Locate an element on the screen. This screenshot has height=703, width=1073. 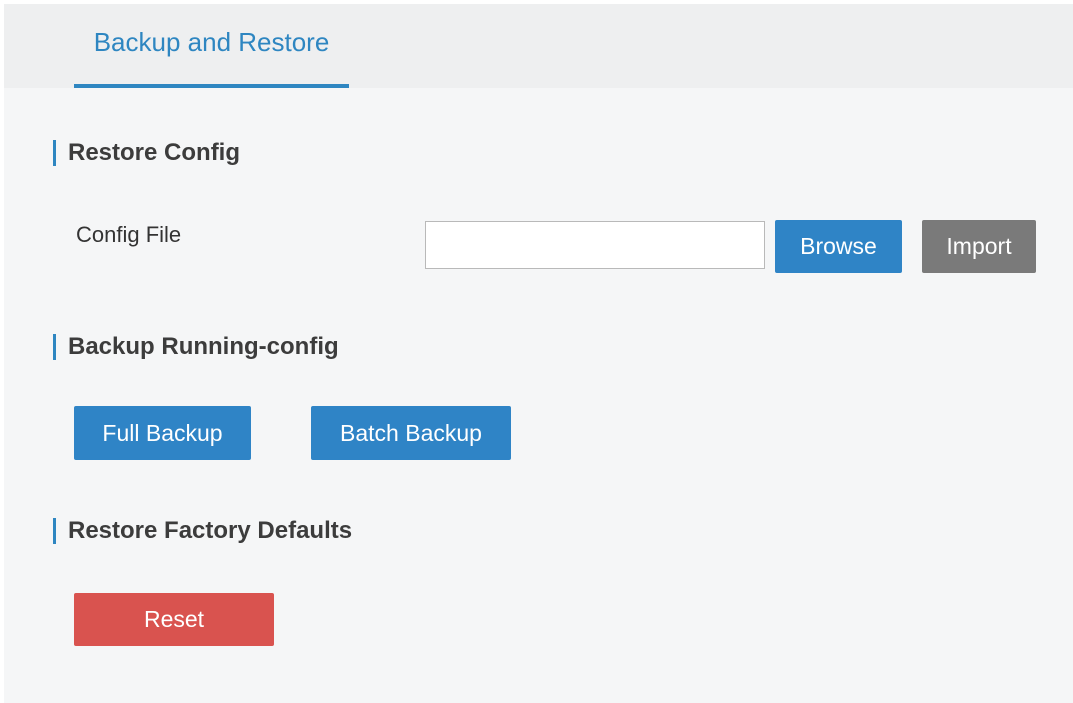
config-file-input is located at coordinates (595, 245).